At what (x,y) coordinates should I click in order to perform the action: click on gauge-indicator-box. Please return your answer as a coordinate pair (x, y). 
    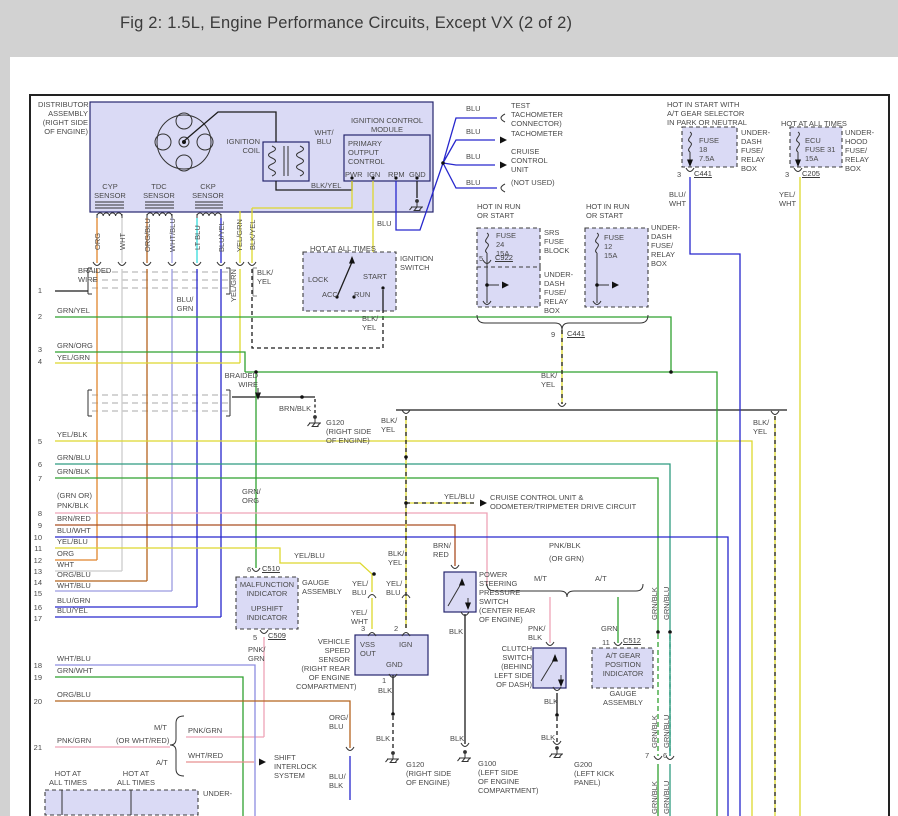
    Looking at the image, I should click on (267, 603).